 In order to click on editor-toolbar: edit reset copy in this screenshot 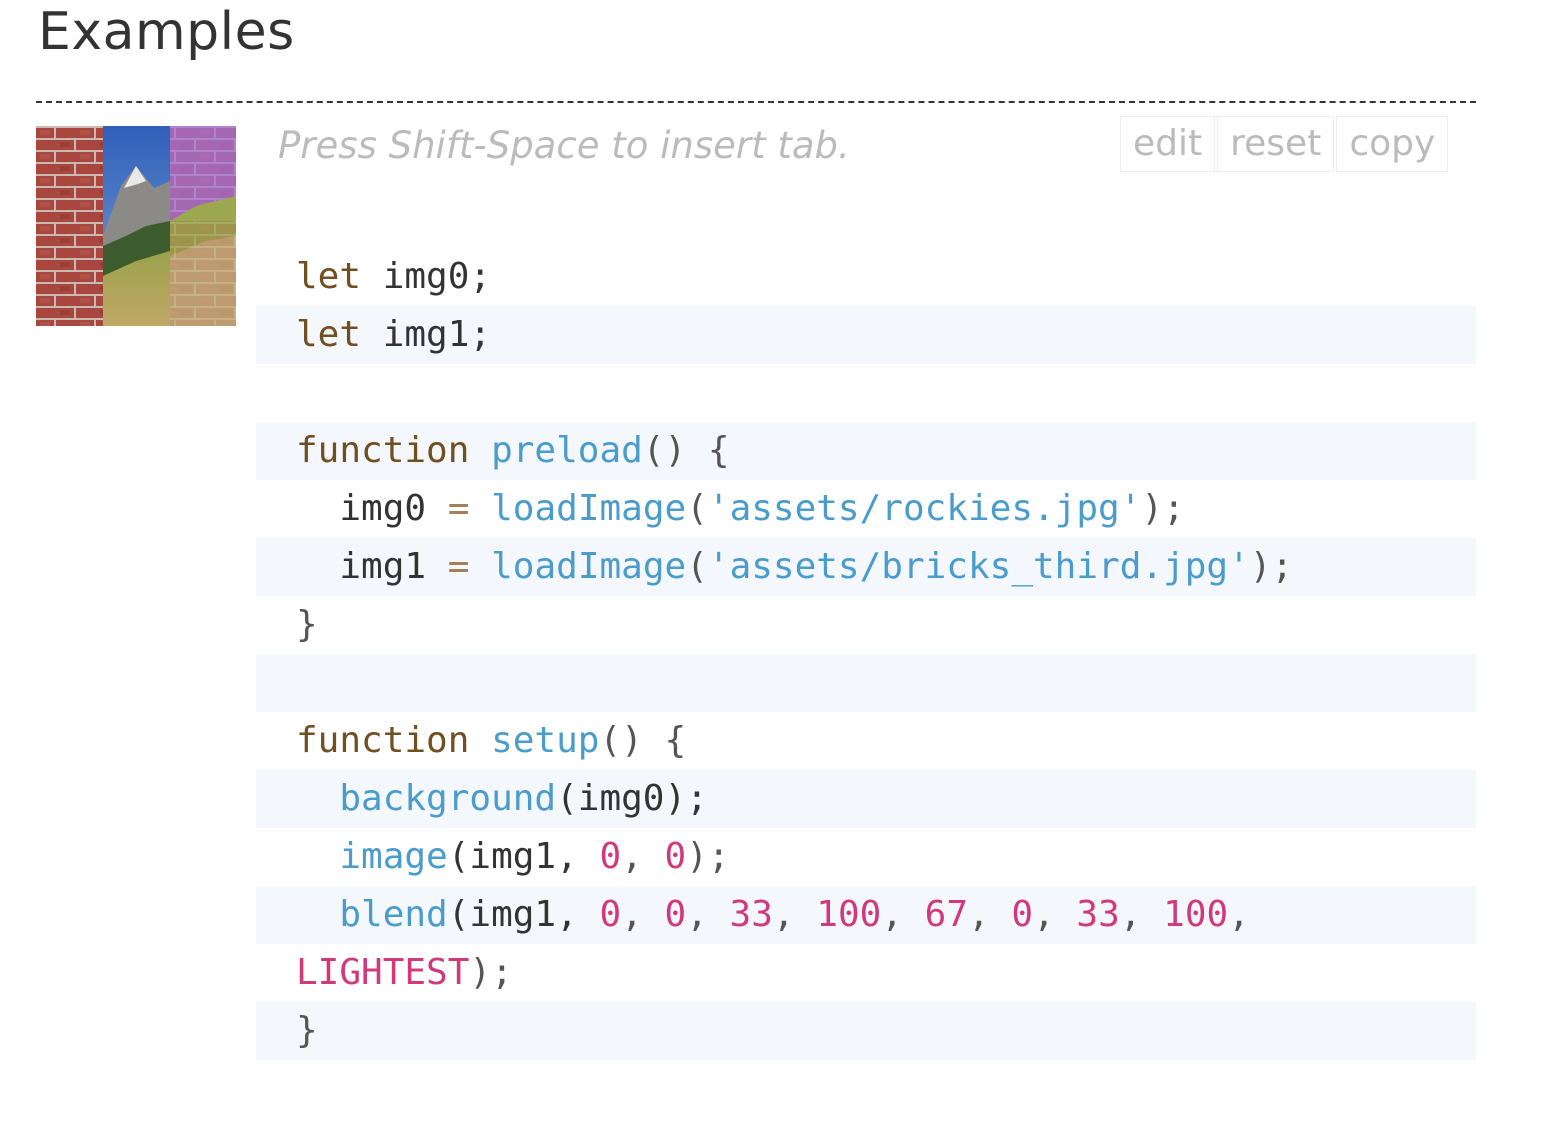, I will do `click(1285, 144)`.